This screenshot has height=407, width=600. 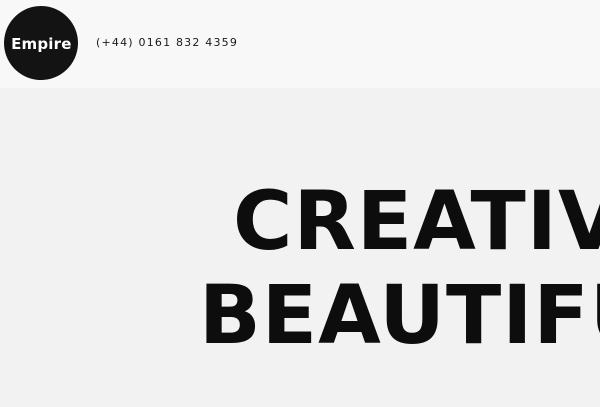 I want to click on hero-headline-creative: CREATIVE, so click(x=416, y=222).